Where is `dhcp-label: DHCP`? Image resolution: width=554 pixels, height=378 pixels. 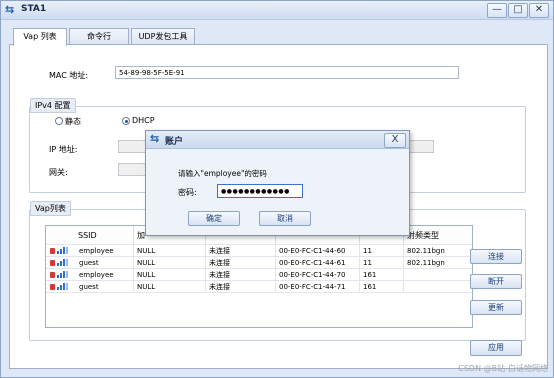
dhcp-label: DHCP is located at coordinates (143, 120).